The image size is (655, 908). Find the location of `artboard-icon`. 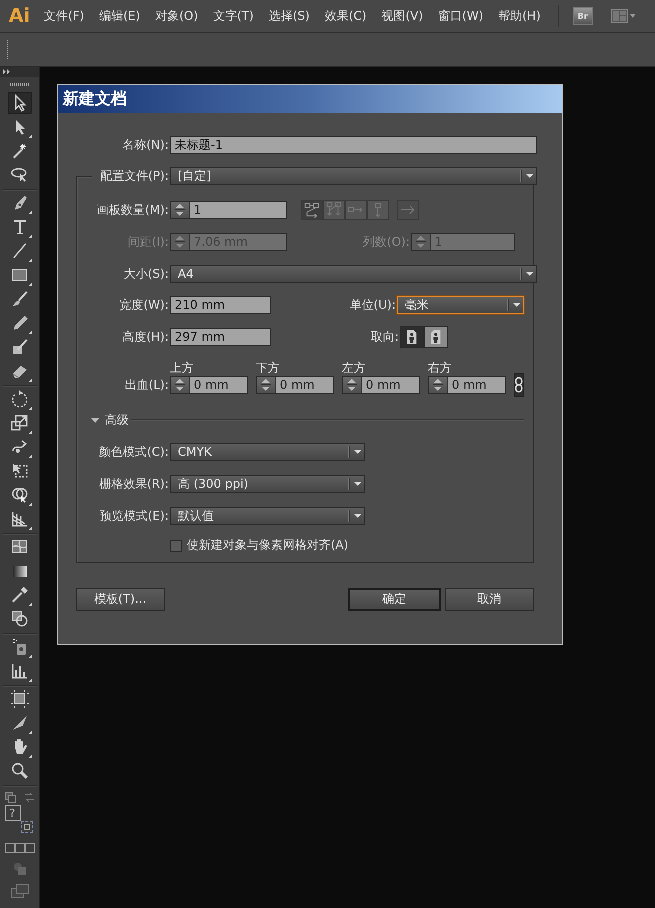

artboard-icon is located at coordinates (20, 699).